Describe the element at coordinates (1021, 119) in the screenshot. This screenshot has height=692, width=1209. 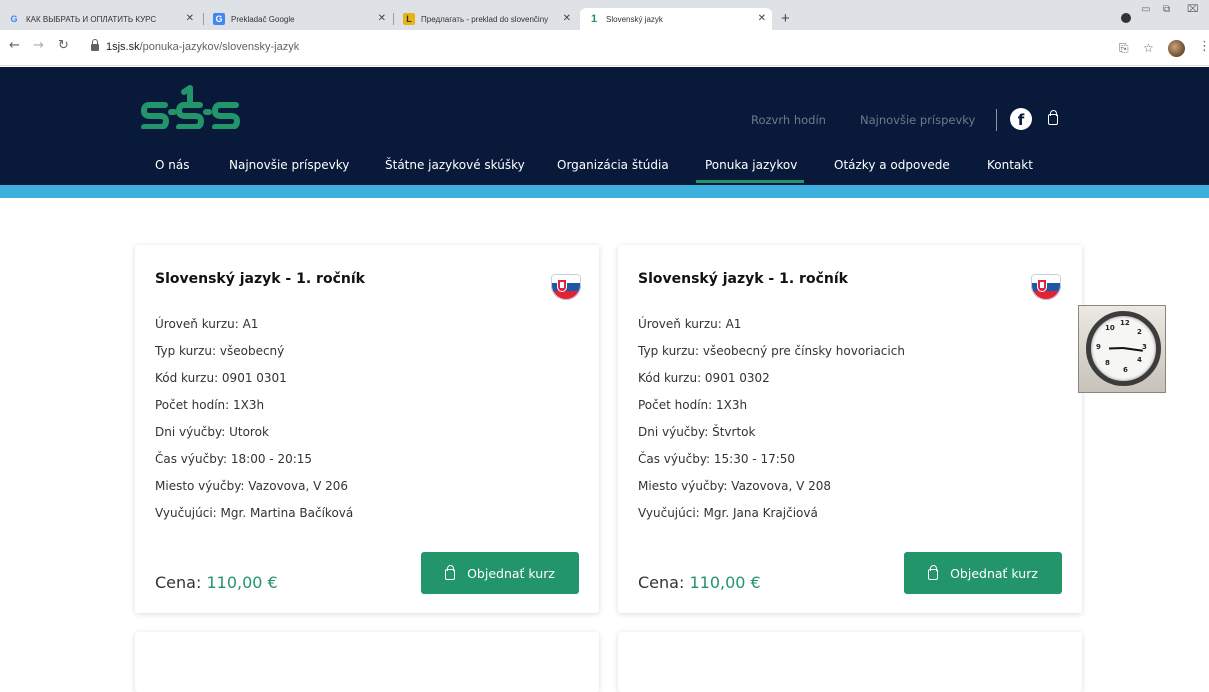
I see `facebook-icon: f` at that location.